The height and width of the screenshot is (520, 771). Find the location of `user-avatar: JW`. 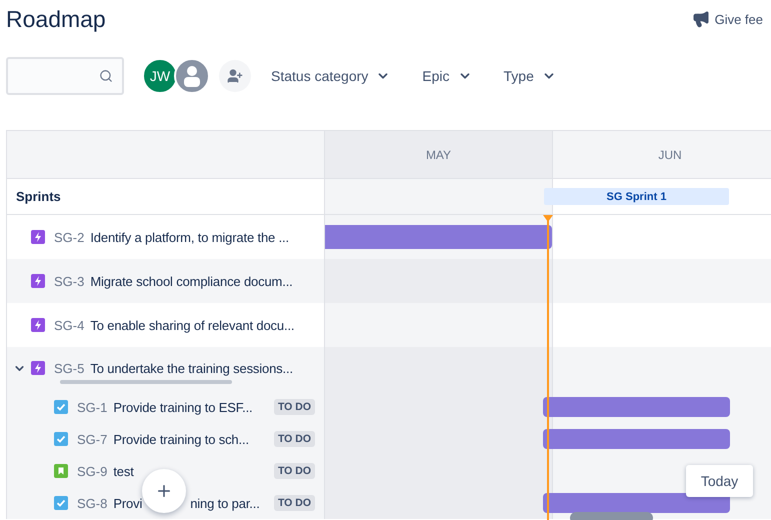

user-avatar: JW is located at coordinates (160, 76).